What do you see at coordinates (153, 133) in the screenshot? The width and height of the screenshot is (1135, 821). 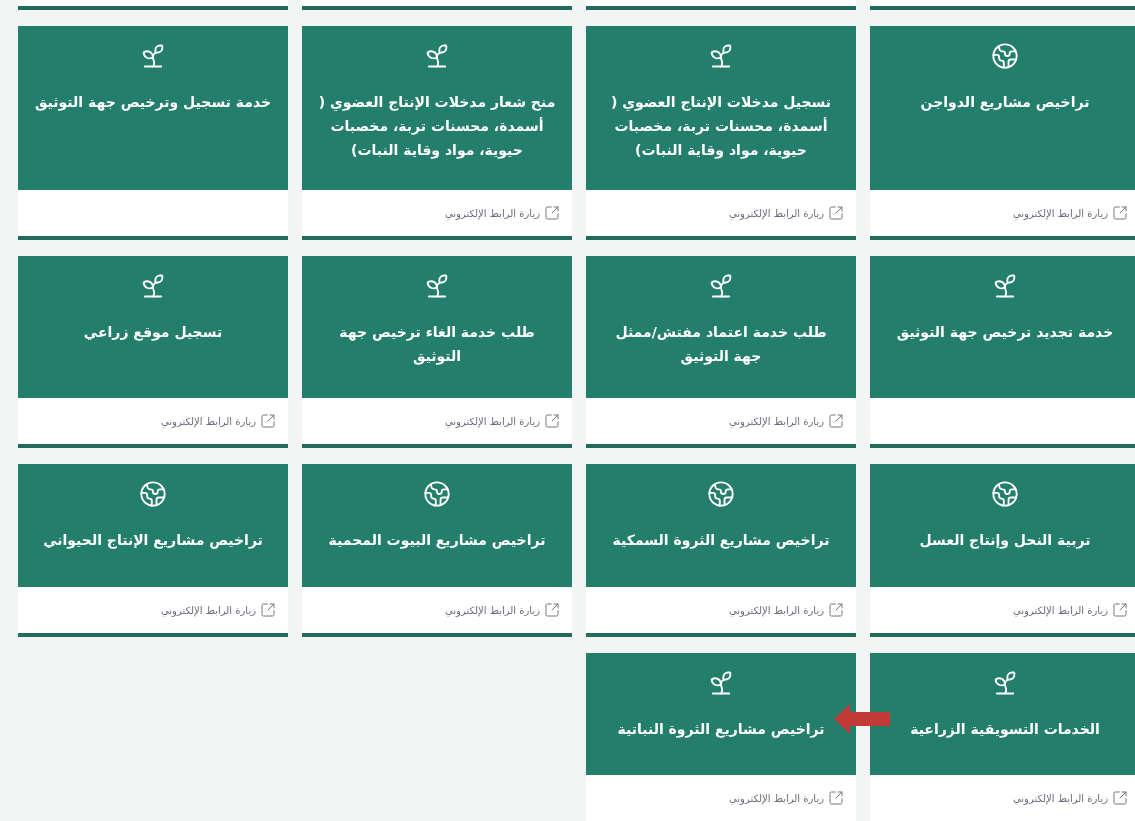 I see `service-card: خدمة تسجيل وترخيص جهة التوثيق` at bounding box center [153, 133].